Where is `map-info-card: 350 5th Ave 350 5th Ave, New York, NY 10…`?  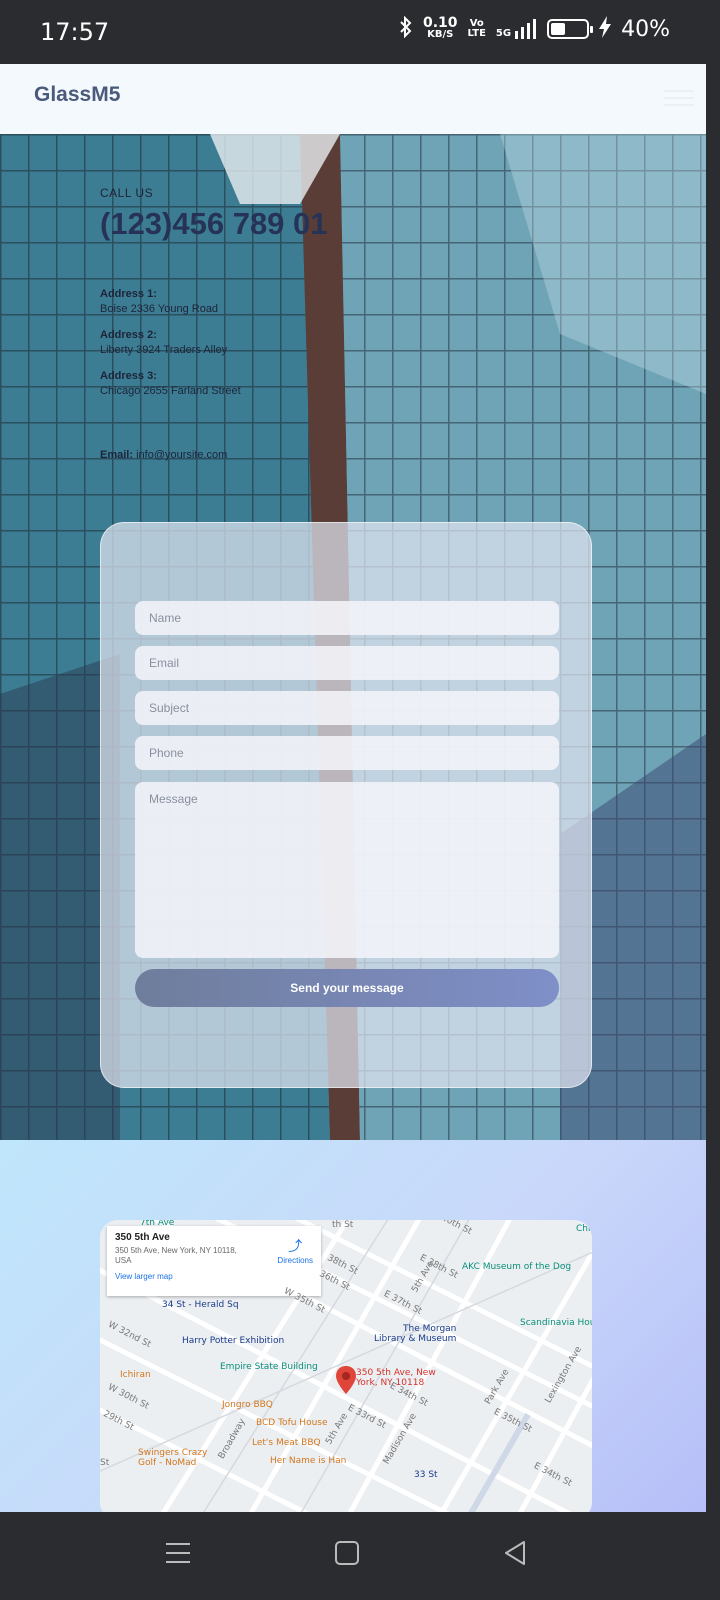
map-info-card: 350 5th Ave 350 5th Ave, New York, NY 10… is located at coordinates (214, 1261).